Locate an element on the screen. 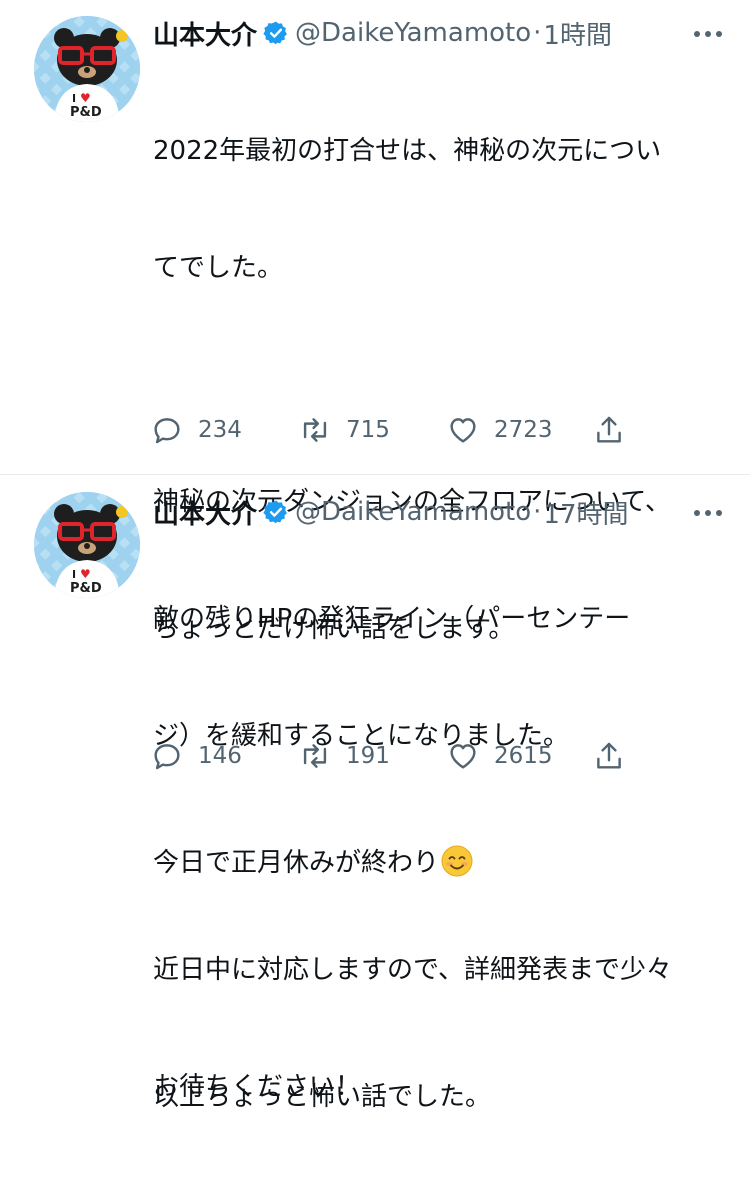  tweet-header: 山本大介 @DaikeYamamoto · 1時間 is located at coordinates (382, 33).